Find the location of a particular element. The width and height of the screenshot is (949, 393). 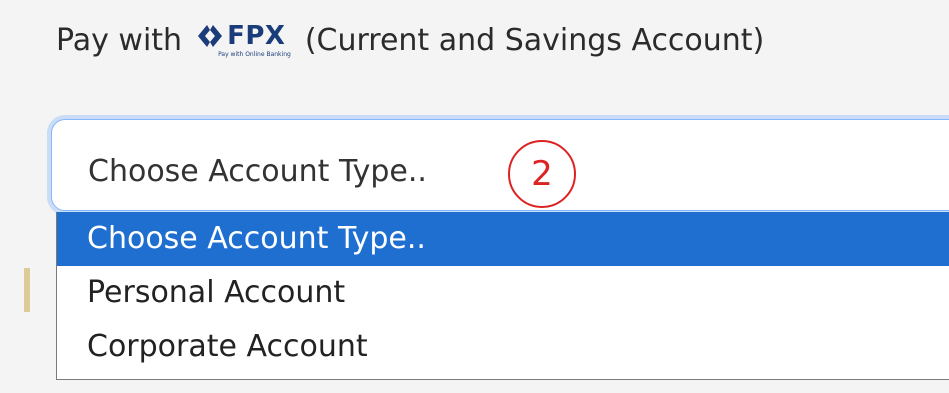

pay-with-prefix: Pay with is located at coordinates (119, 40).